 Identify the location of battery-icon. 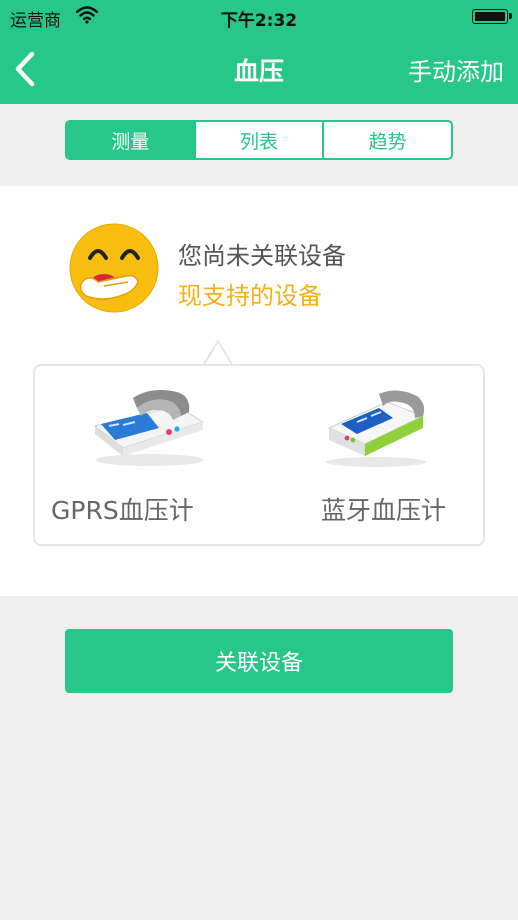
(492, 16).